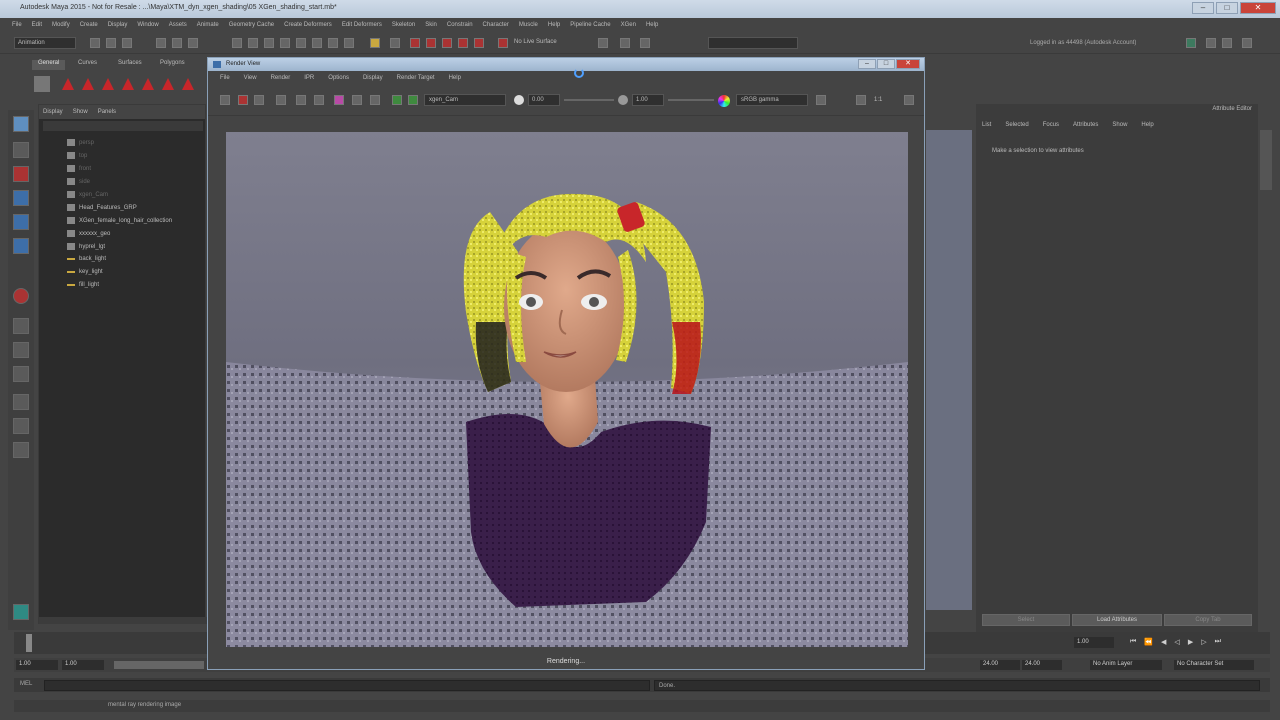  I want to click on menu-edit: Edit, so click(37, 25).